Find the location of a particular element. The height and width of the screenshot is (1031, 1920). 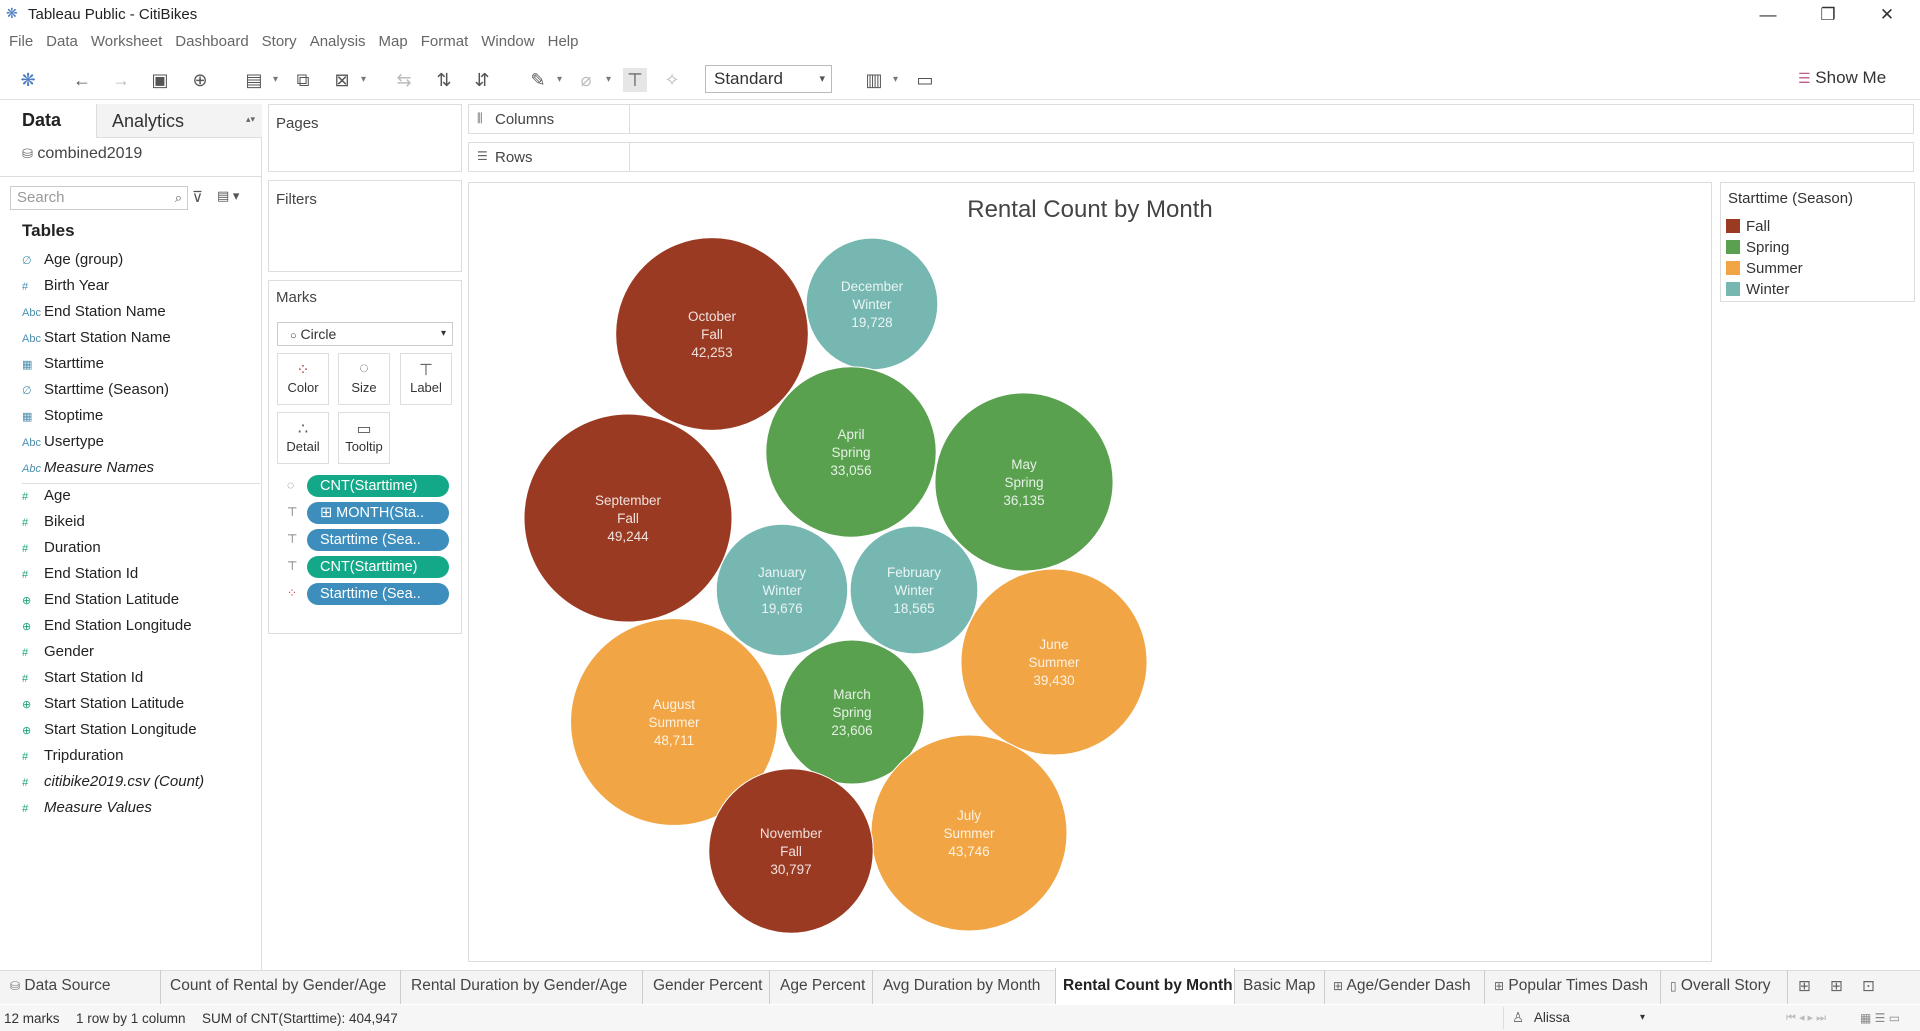

filter-icon: ⊽ is located at coordinates (197, 197).